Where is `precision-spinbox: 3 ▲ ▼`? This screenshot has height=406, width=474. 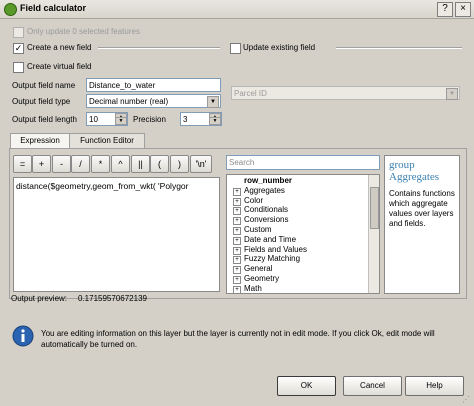
precision-spinbox: 3 ▲ ▼ is located at coordinates (201, 119).